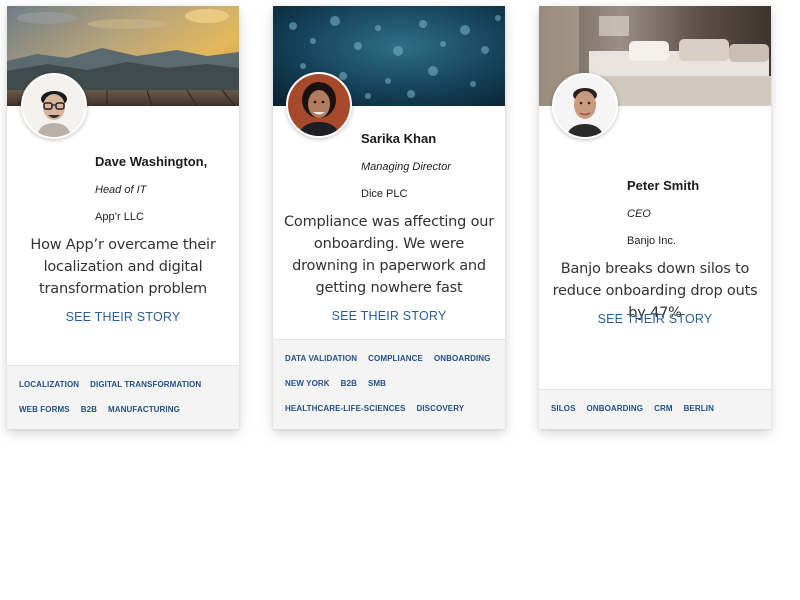 The image size is (800, 600). What do you see at coordinates (49, 384) in the screenshot?
I see `tag-link: LOCALIZATION` at bounding box center [49, 384].